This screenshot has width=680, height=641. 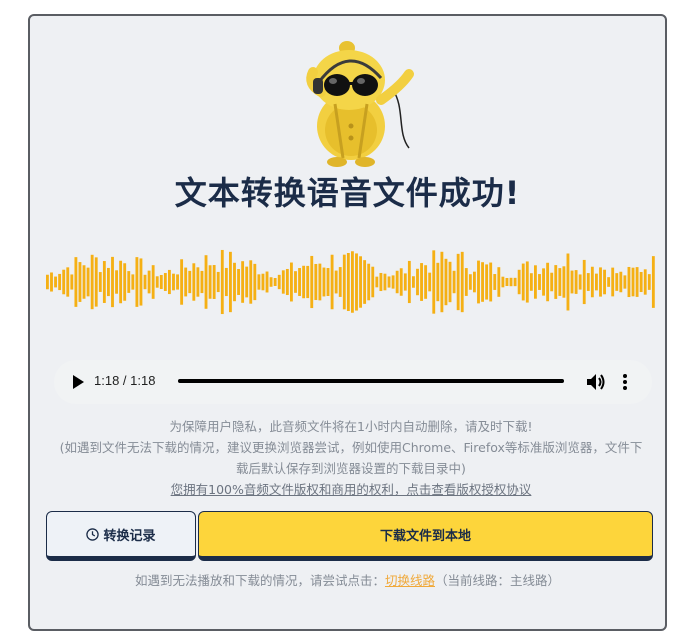 I want to click on page-title: 文本转换语音文件成功!, so click(x=347, y=193).